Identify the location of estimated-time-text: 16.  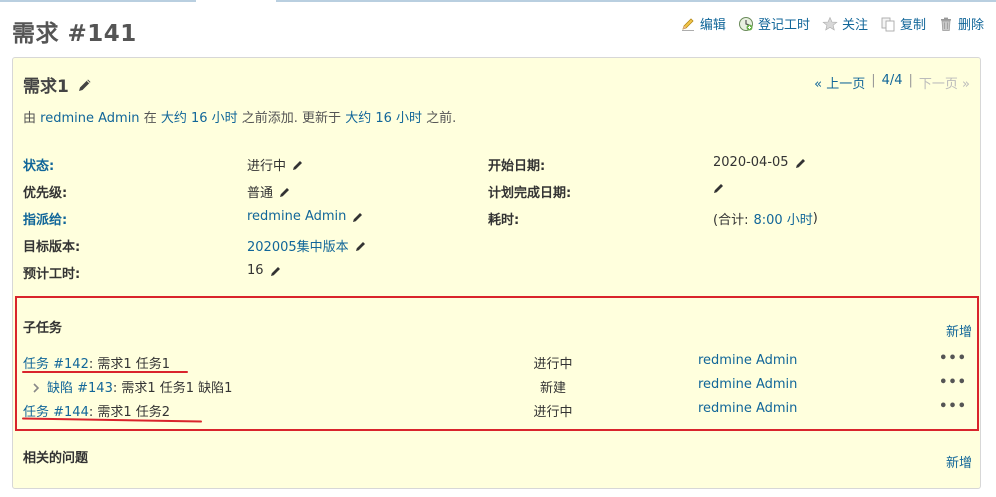
(255, 270).